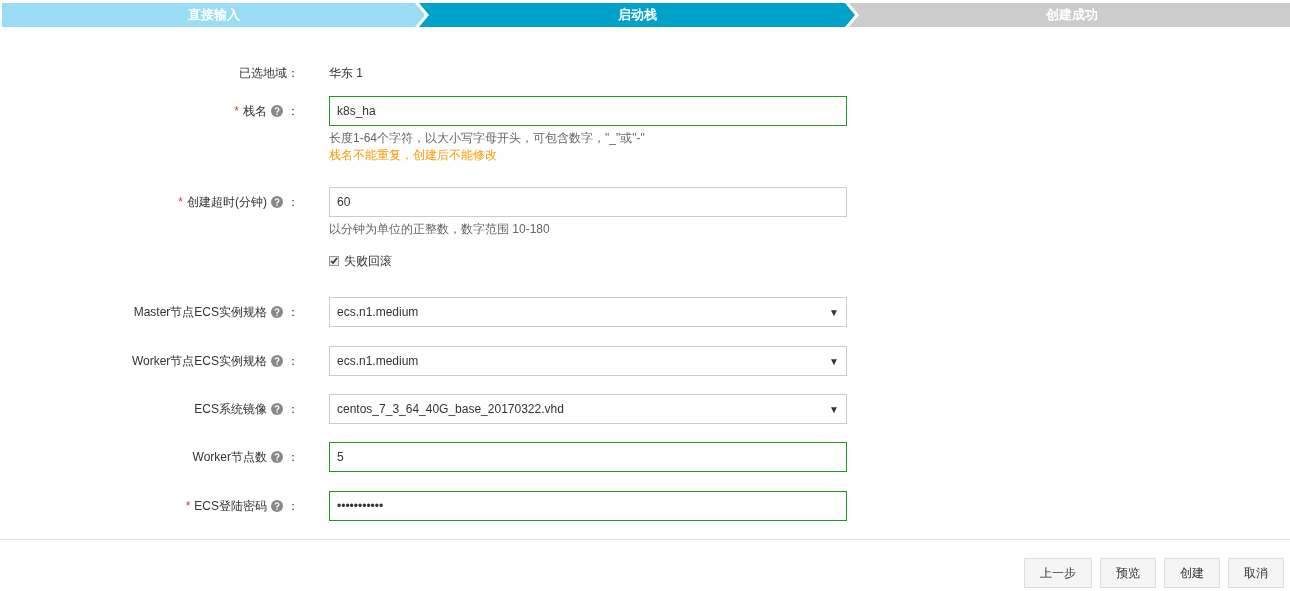 This screenshot has width=1290, height=591. I want to click on field-label: Worker节点ECS实例规格, so click(199, 361).